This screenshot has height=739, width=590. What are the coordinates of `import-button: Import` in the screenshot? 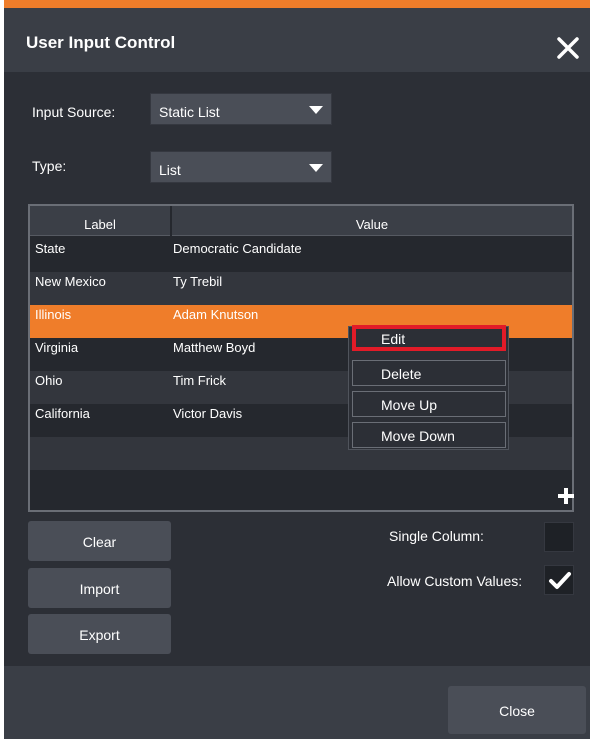 It's located at (99, 588).